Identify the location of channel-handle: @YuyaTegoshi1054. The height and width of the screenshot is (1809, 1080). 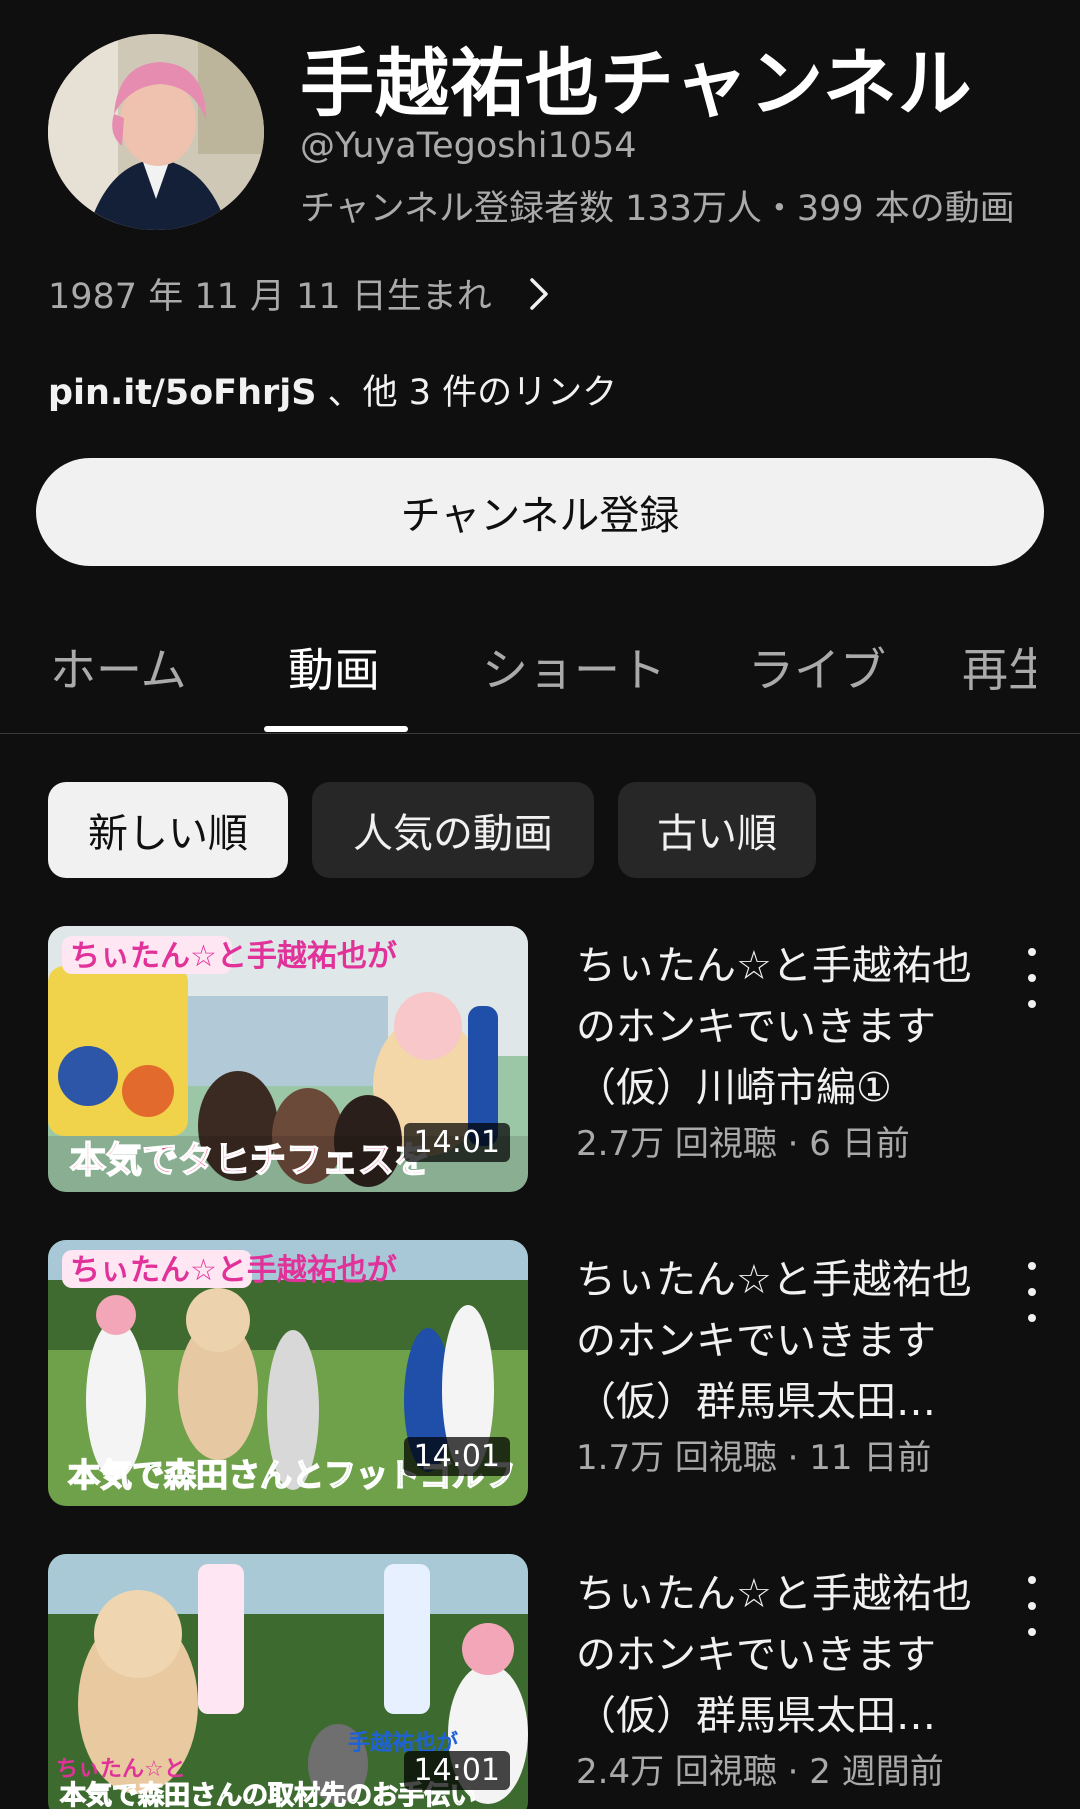
(468, 146).